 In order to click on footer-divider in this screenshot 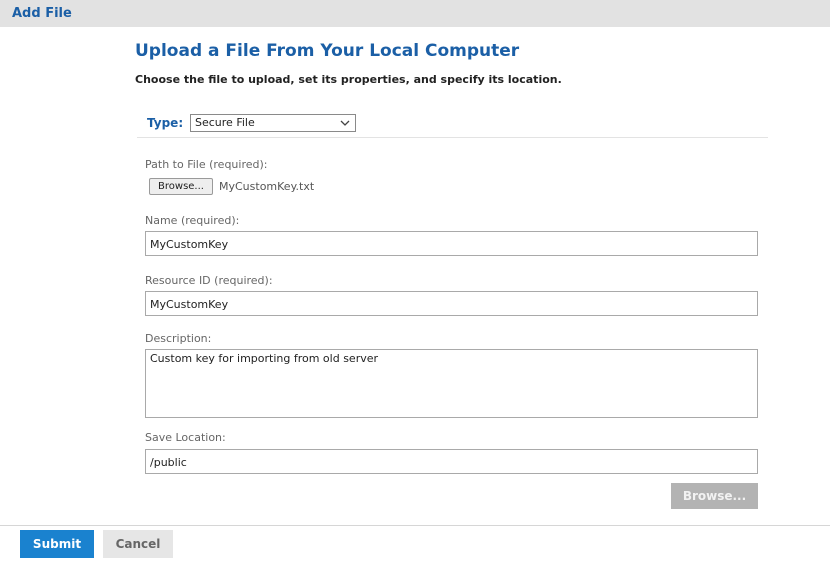, I will do `click(415, 525)`.